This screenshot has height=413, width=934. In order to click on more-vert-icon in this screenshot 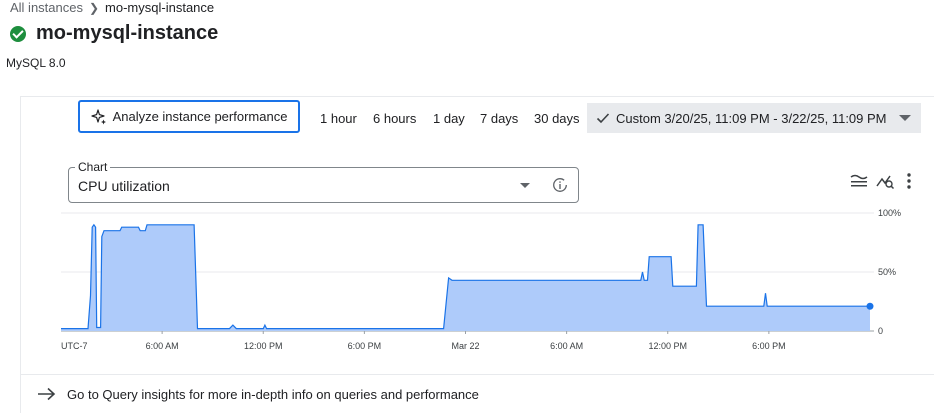, I will do `click(909, 181)`.